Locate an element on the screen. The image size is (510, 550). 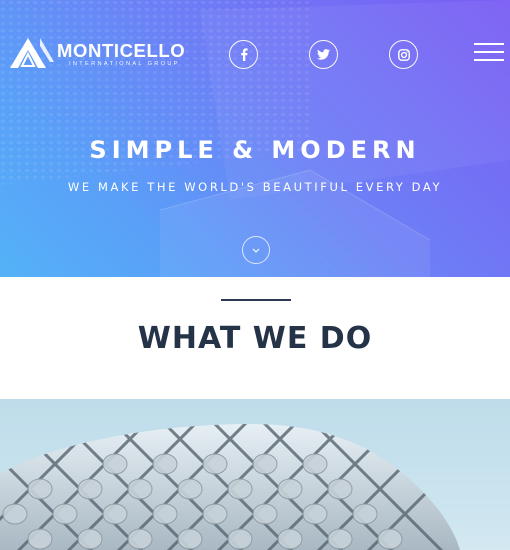
chevron-down-icon is located at coordinates (256, 250).